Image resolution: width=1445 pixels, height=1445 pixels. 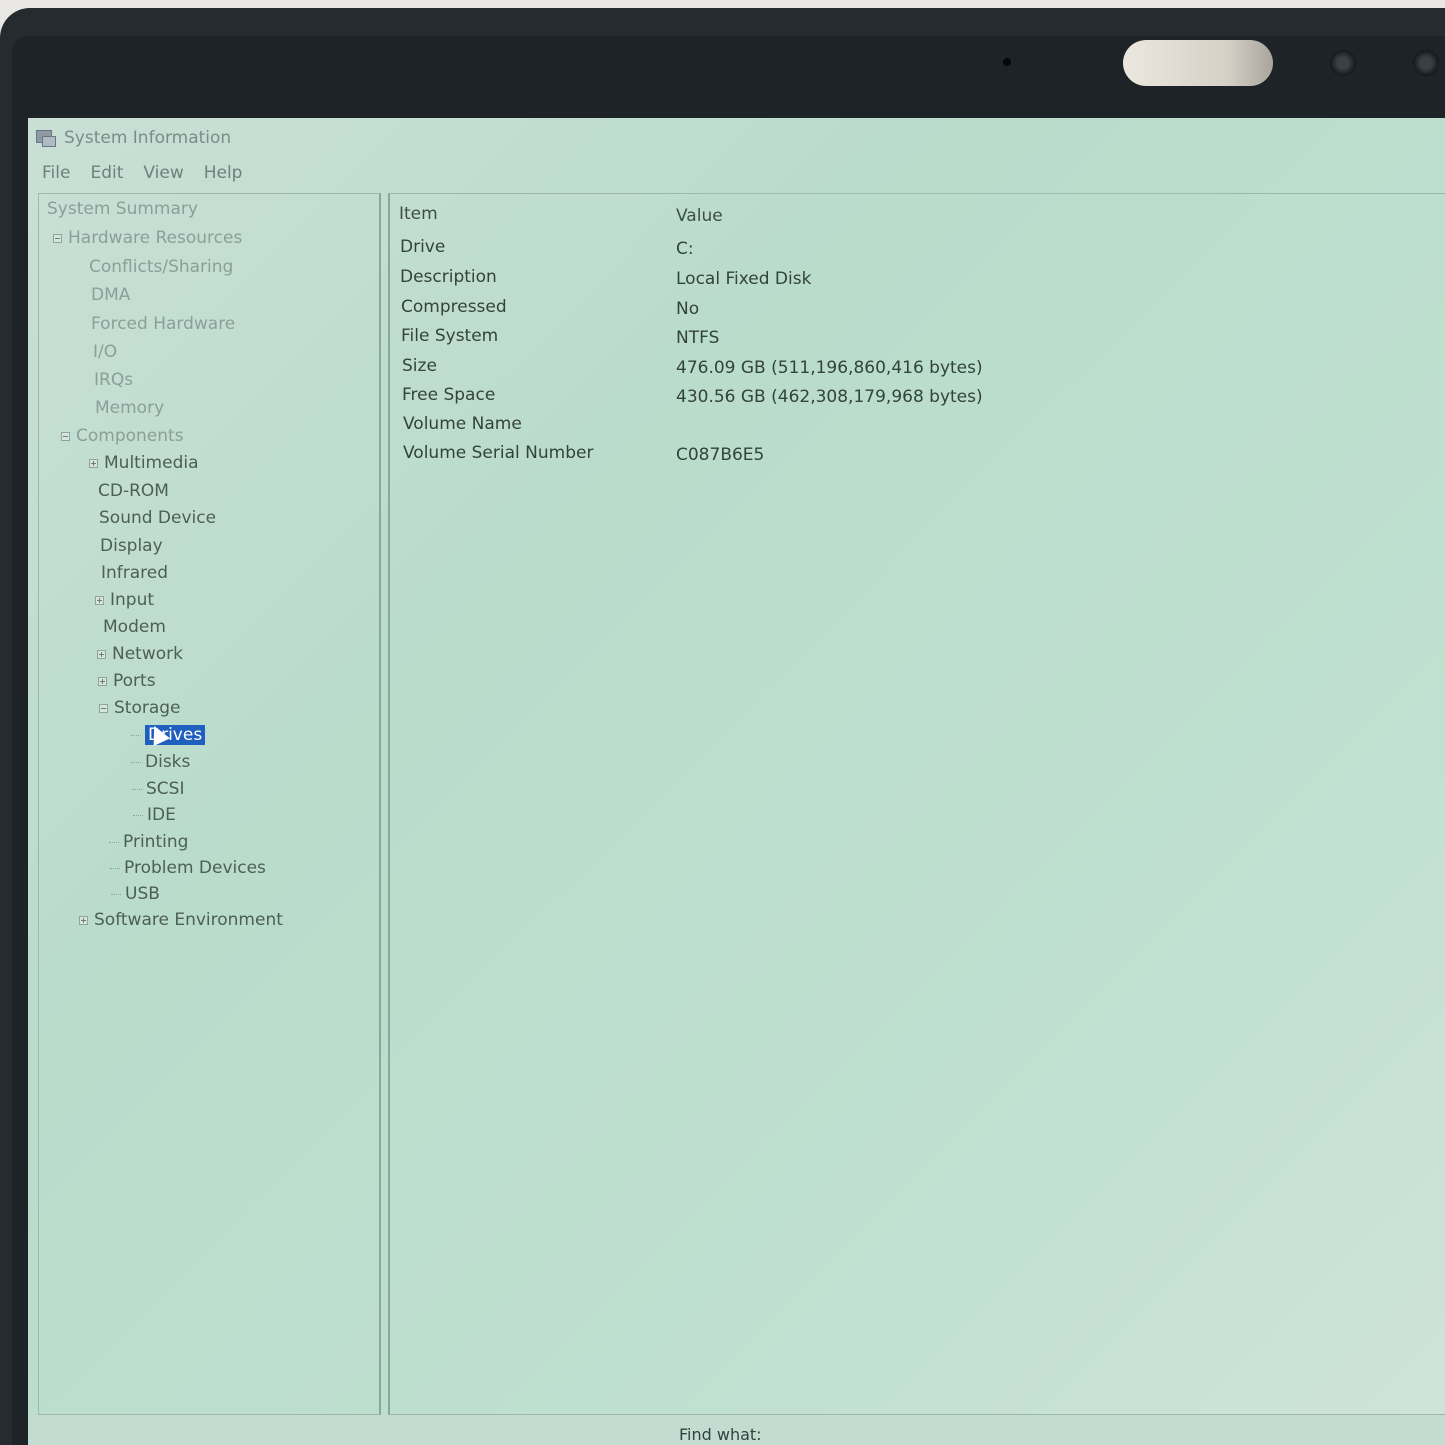 I want to click on tree-item-label: Modem, so click(x=134, y=627).